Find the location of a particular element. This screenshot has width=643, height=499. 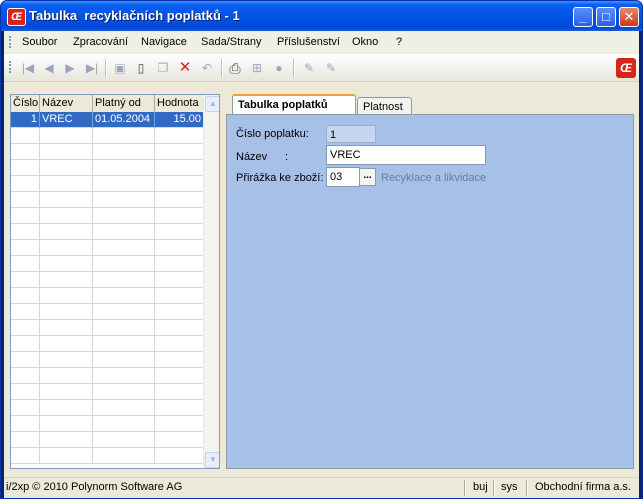

menu-okno: Okno is located at coordinates (365, 42).